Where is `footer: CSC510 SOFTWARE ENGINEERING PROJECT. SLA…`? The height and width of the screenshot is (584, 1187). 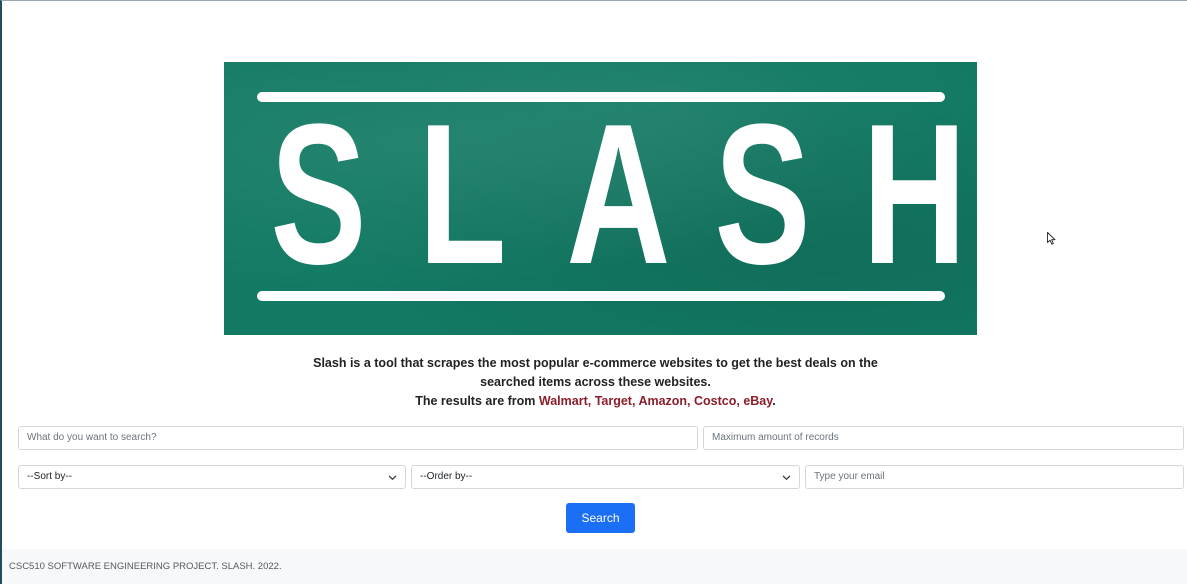 footer: CSC510 SOFTWARE ENGINEERING PROJECT. SLA… is located at coordinates (594, 566).